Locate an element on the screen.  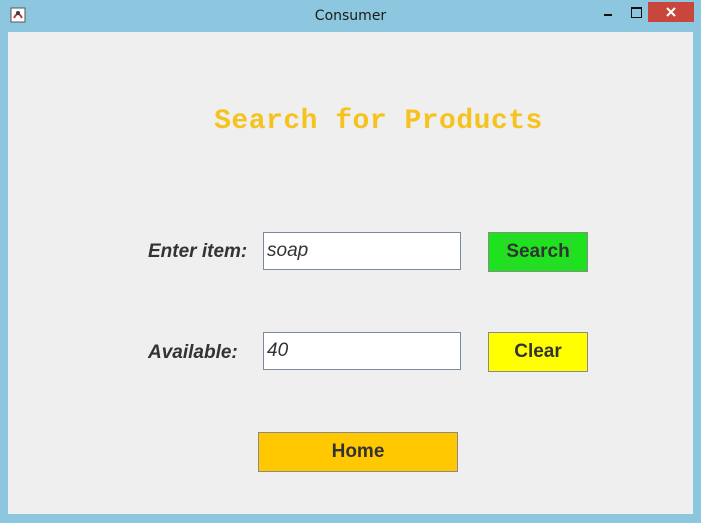
minimize-button is located at coordinates (608, 12).